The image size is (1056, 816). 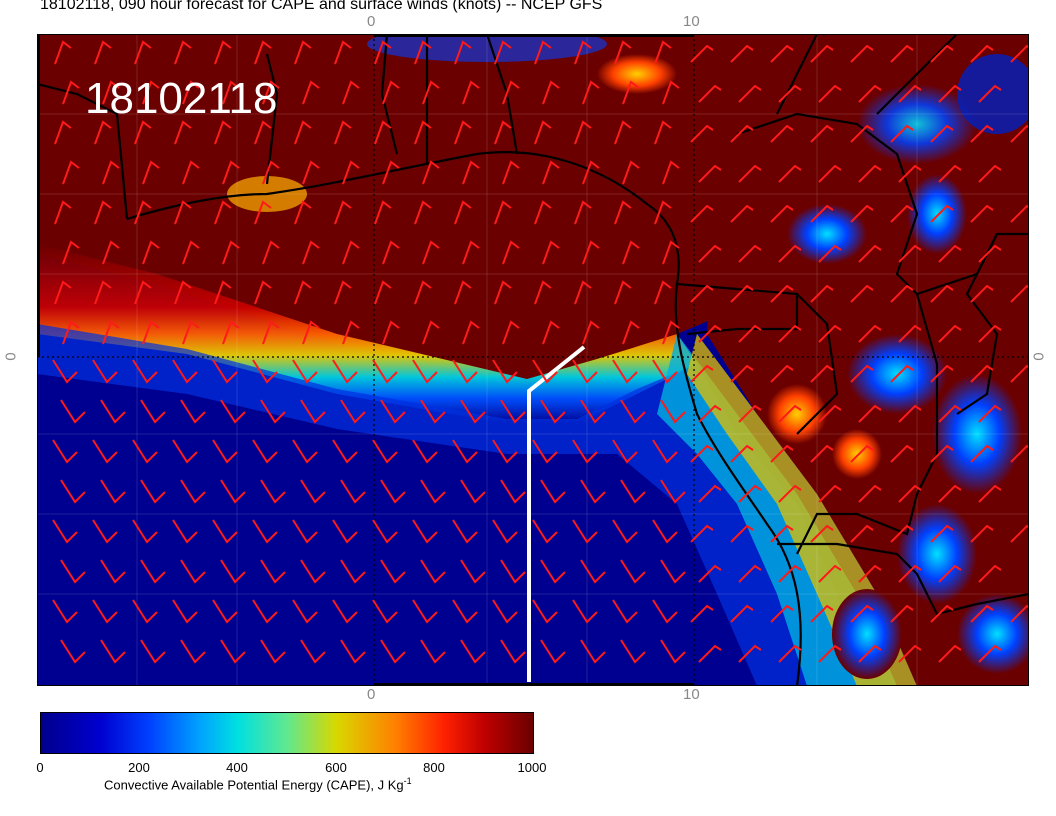 What do you see at coordinates (1038, 356) in the screenshot?
I see `right-tick-0: 0` at bounding box center [1038, 356].